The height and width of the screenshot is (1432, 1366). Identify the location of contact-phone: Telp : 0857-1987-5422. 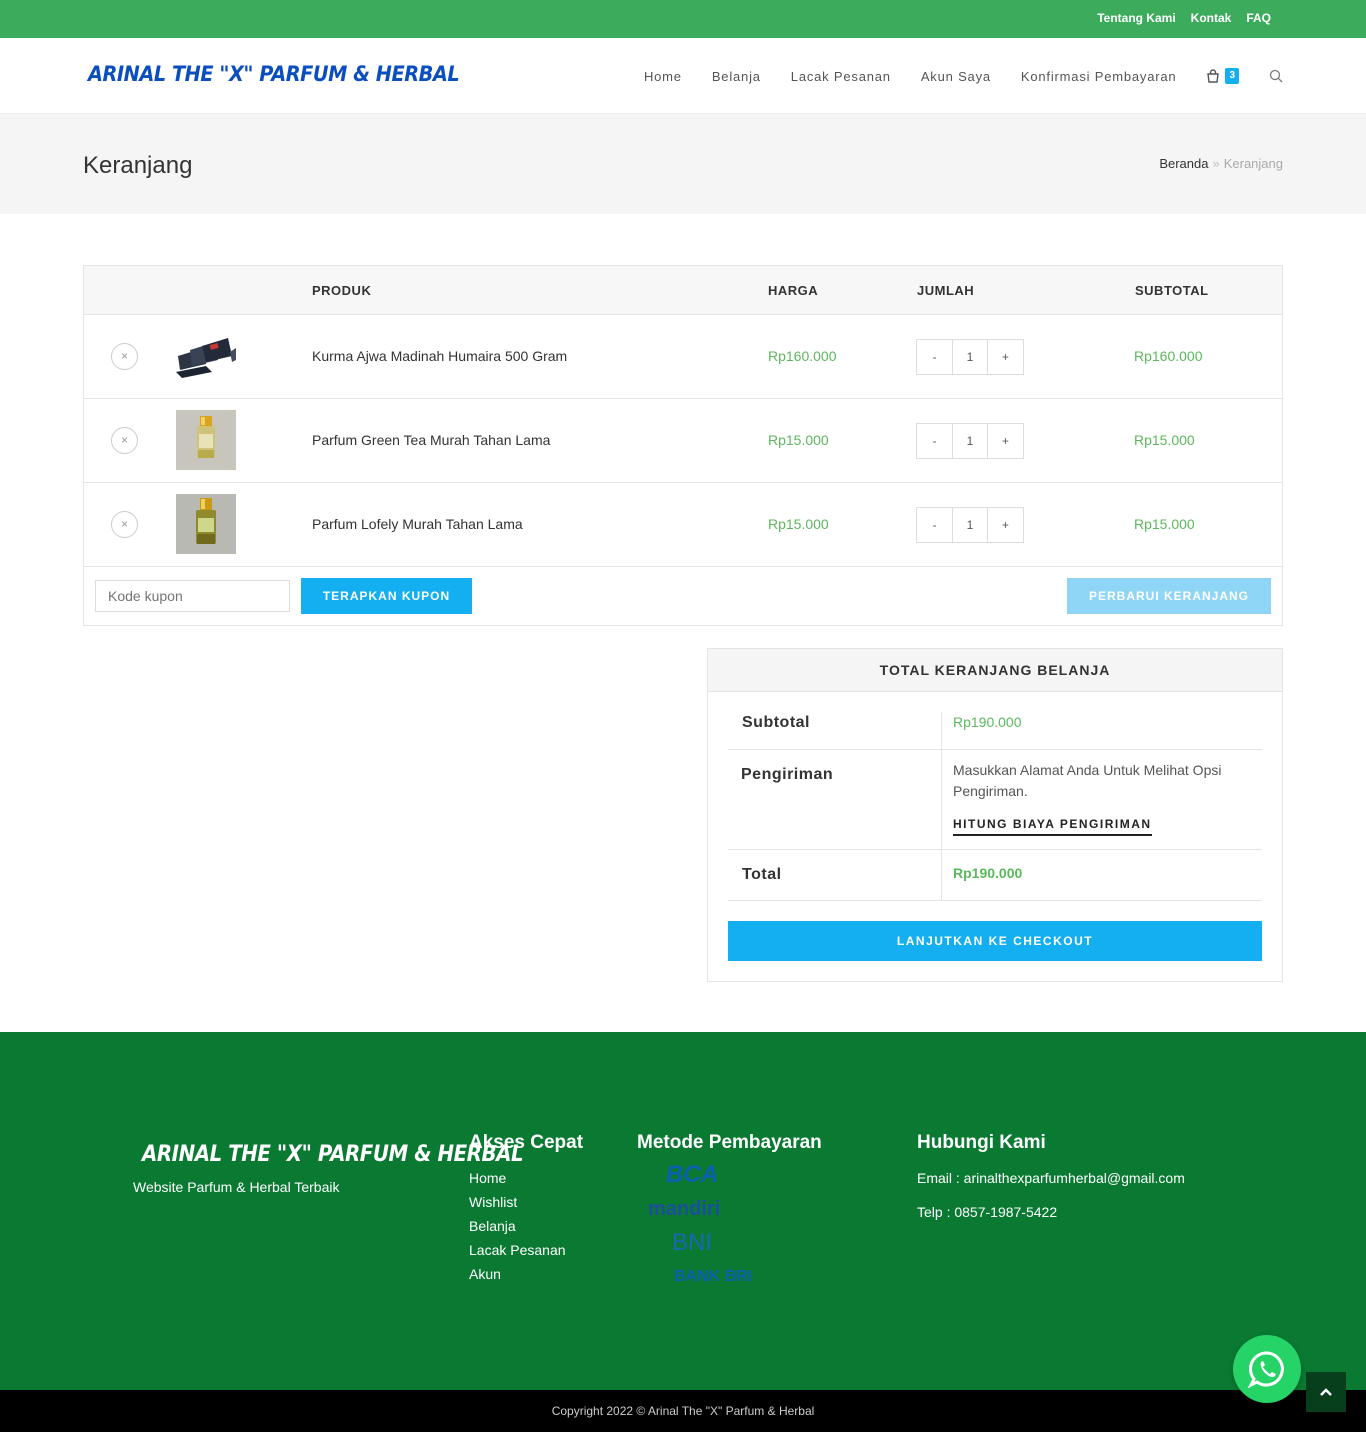
(987, 1212).